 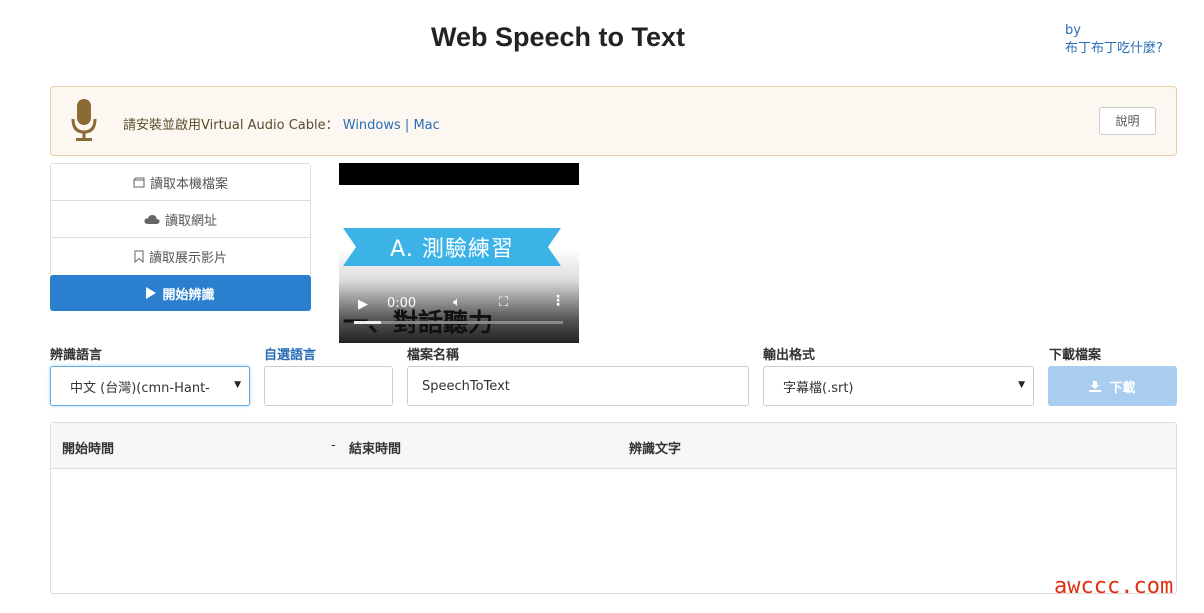 I want to click on load-local-file-label: 讀取本機檔案, so click(x=188, y=184).